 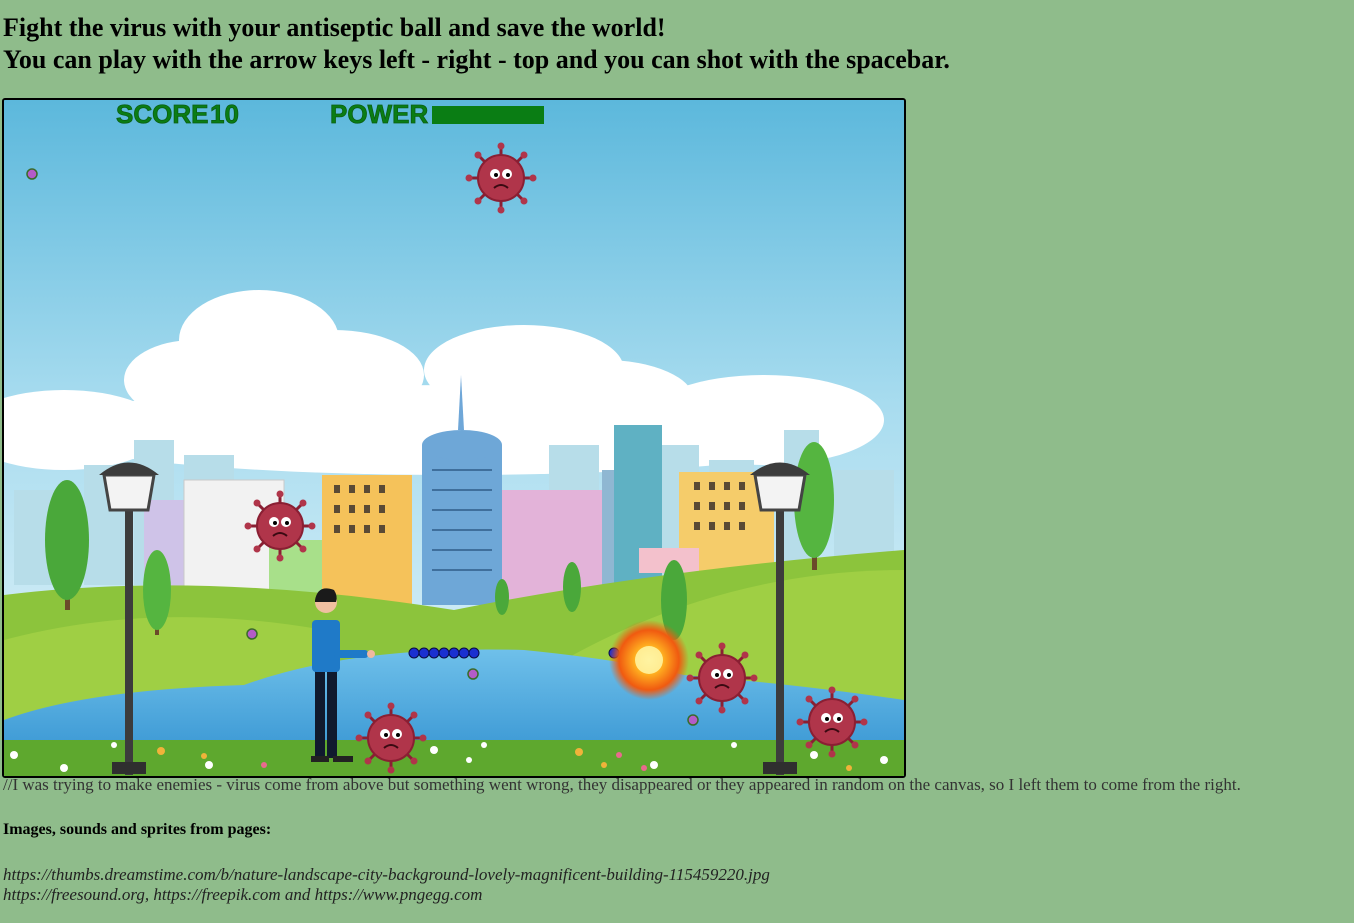 I want to click on score-label: SCORE, so click(x=162, y=114).